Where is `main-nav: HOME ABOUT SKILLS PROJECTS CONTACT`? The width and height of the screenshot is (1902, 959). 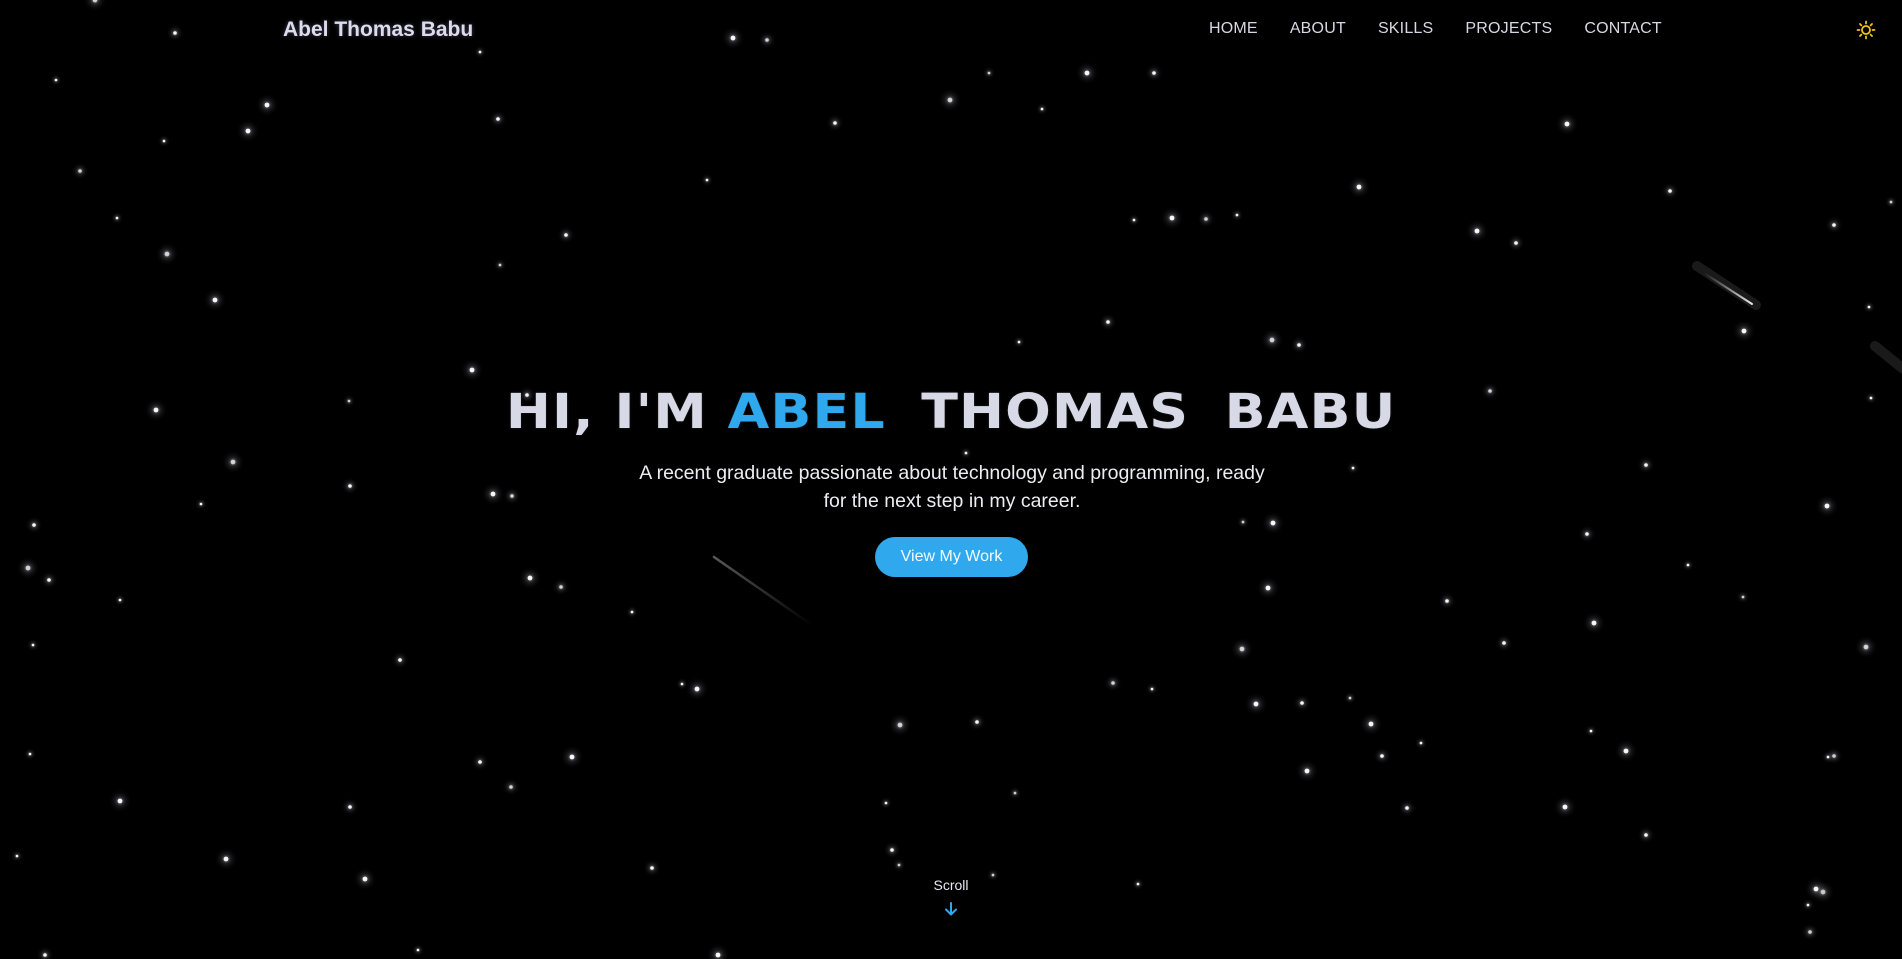 main-nav: HOME ABOUT SKILLS PROJECTS CONTACT is located at coordinates (1435, 29).